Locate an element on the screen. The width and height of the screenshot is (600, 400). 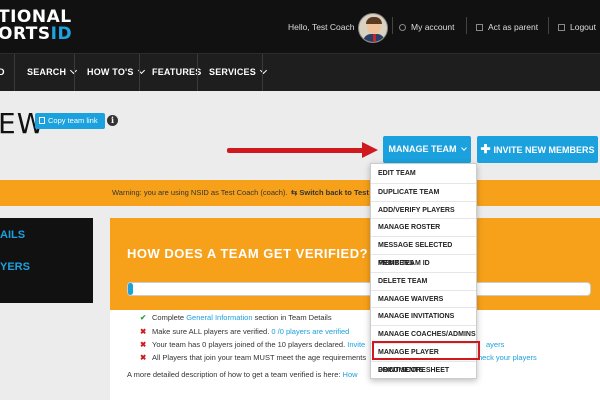
invite-players-link: ayers is located at coordinates (495, 344).